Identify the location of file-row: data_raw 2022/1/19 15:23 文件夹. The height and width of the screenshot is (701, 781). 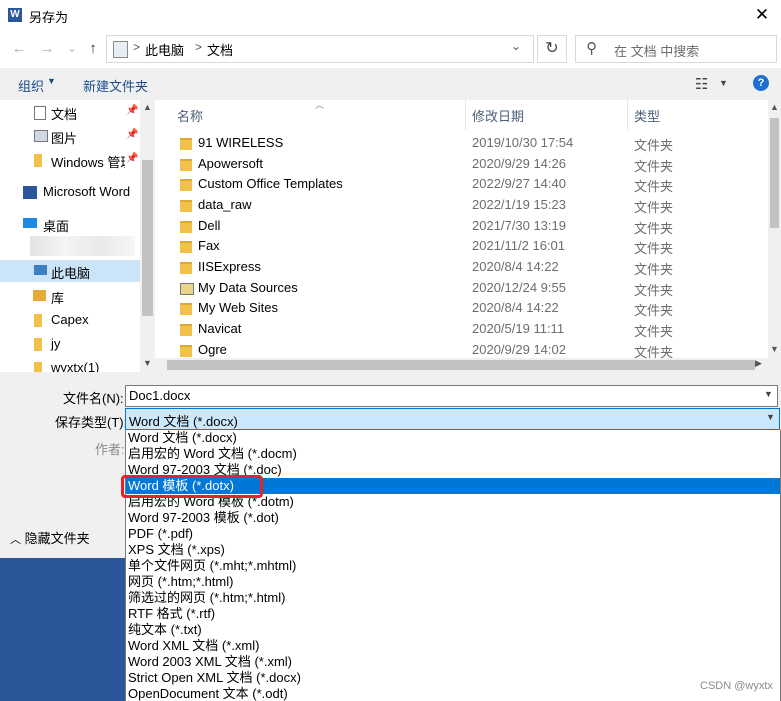
(461, 205).